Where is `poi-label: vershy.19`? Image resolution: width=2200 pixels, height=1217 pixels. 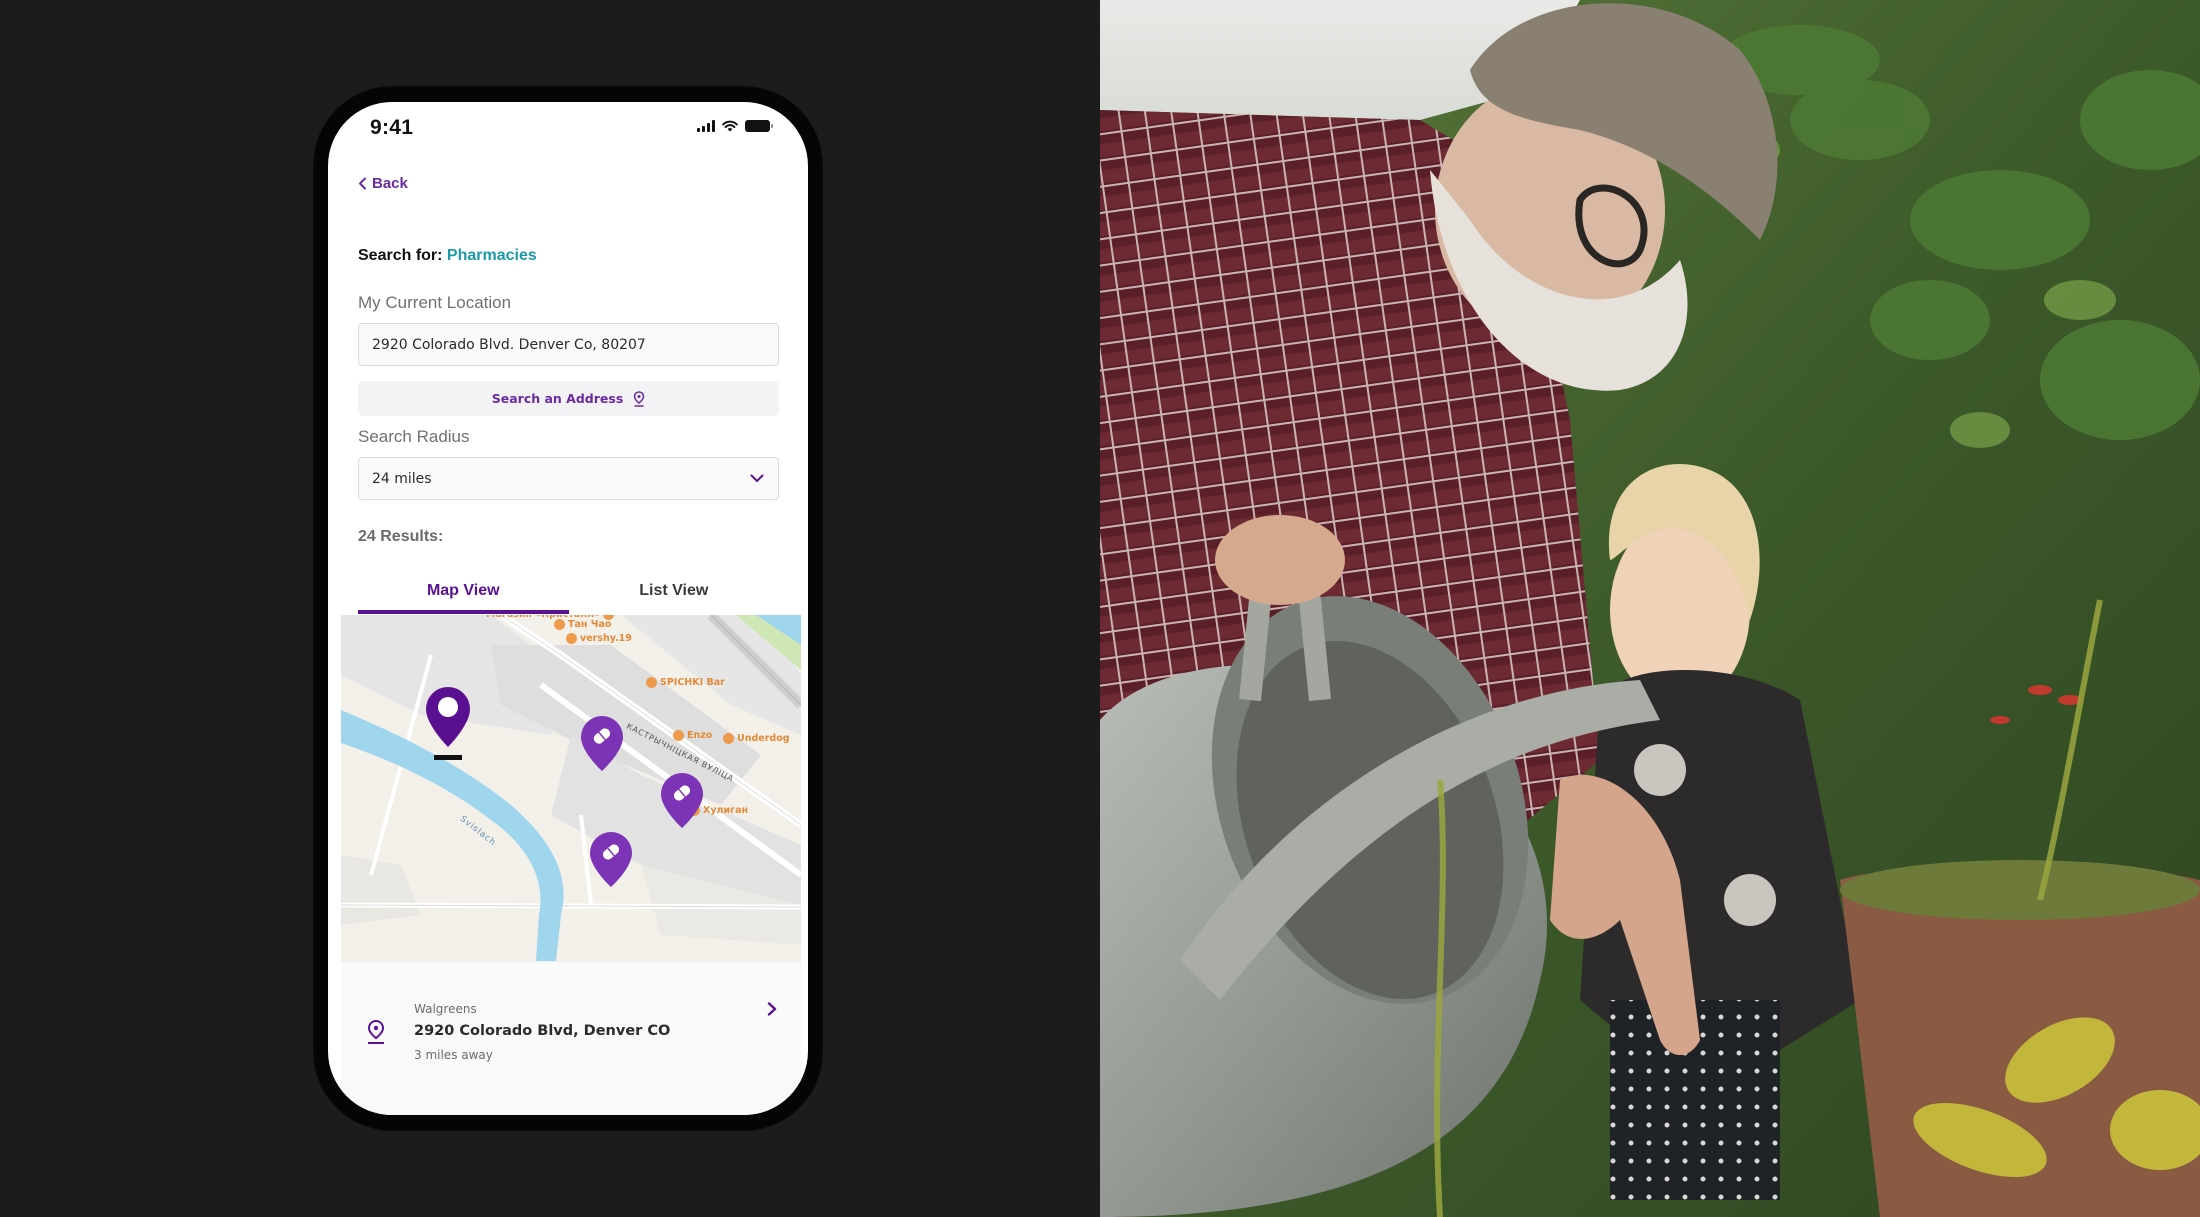 poi-label: vershy.19 is located at coordinates (606, 638).